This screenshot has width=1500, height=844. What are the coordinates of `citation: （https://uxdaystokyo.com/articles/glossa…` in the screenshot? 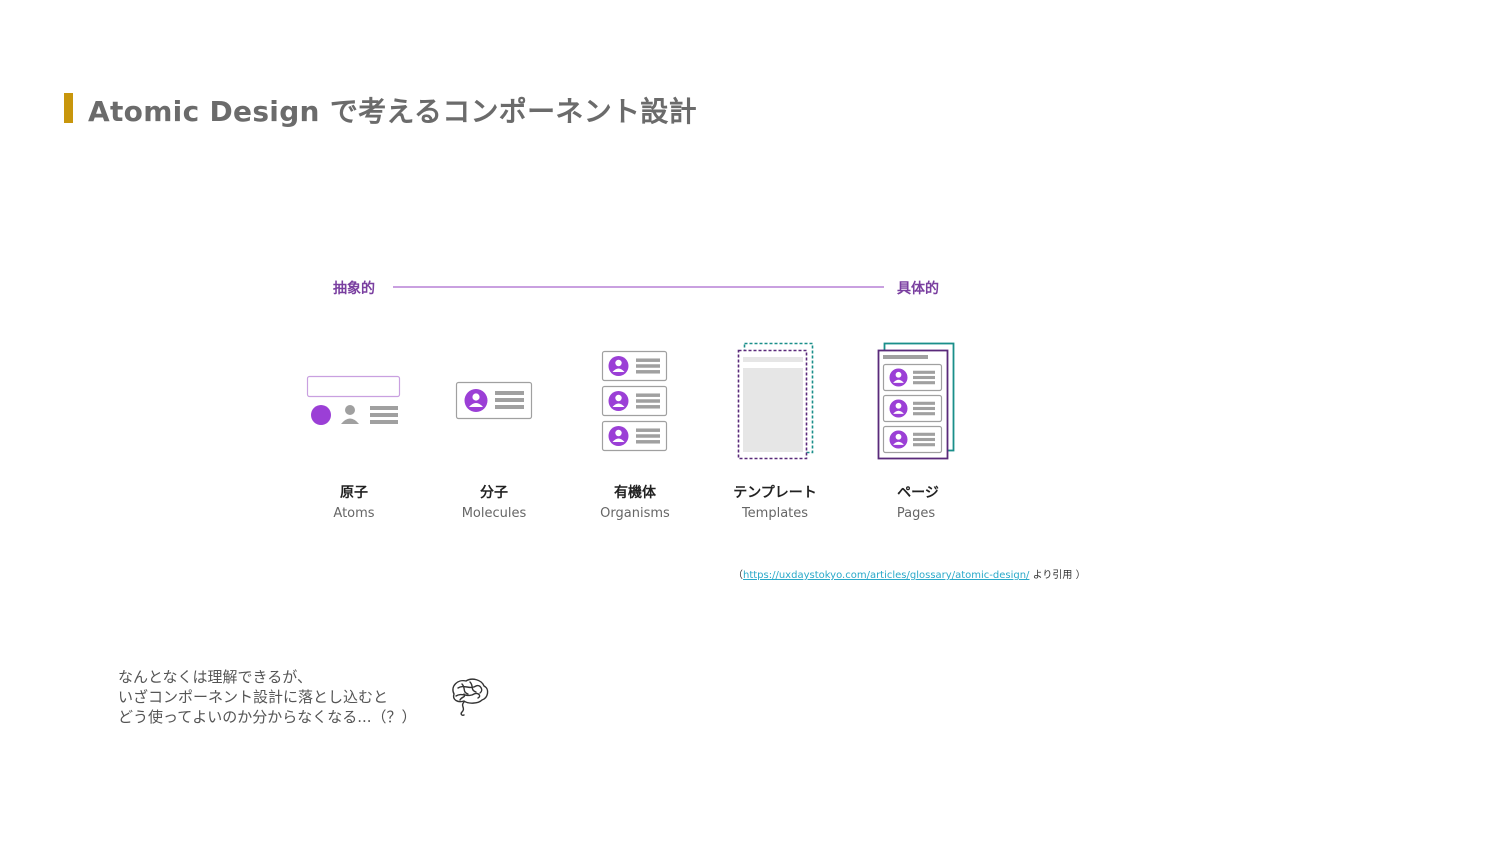 It's located at (909, 573).